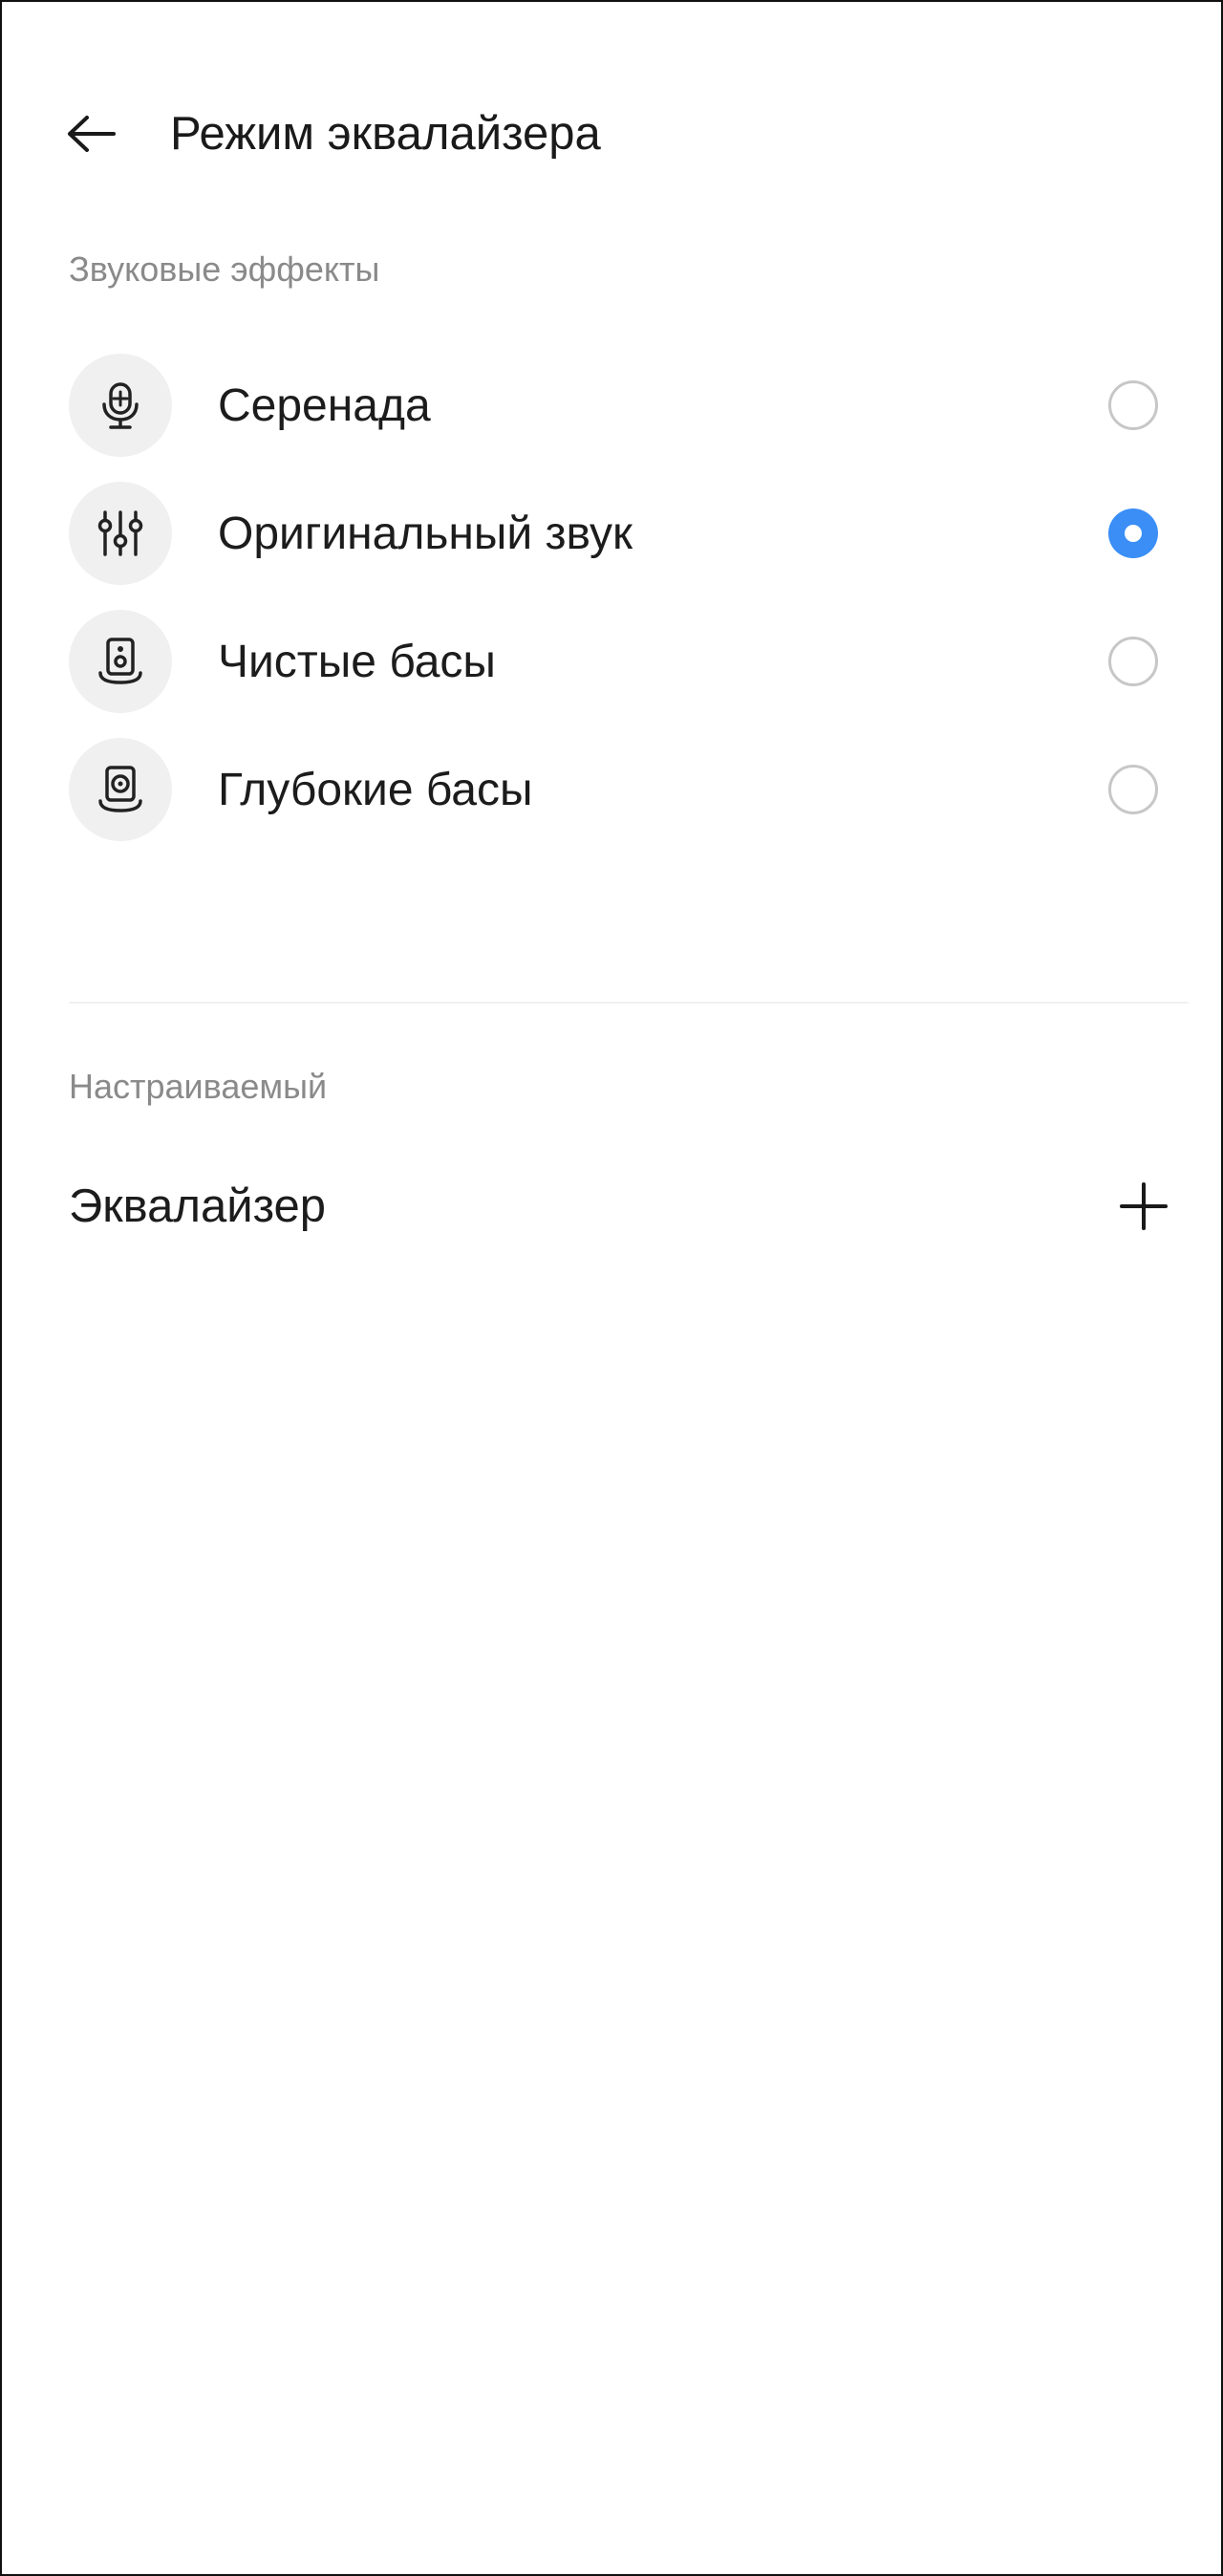 The image size is (1223, 2576). Describe the element at coordinates (324, 405) in the screenshot. I see `effect-label: Серенада` at that location.